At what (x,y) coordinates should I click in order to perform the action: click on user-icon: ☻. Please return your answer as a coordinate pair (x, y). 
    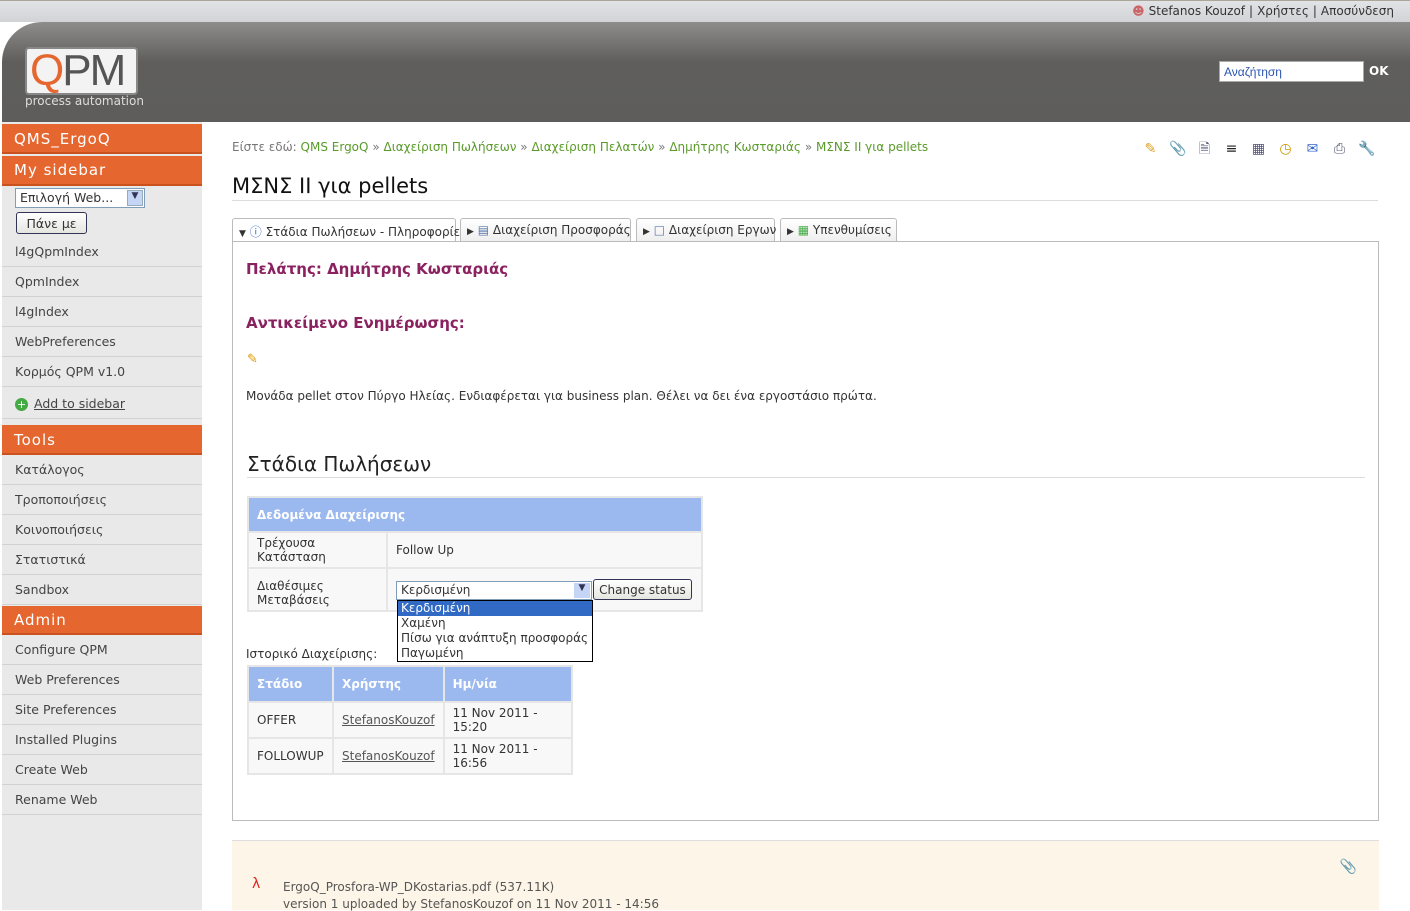
    Looking at the image, I should click on (1138, 11).